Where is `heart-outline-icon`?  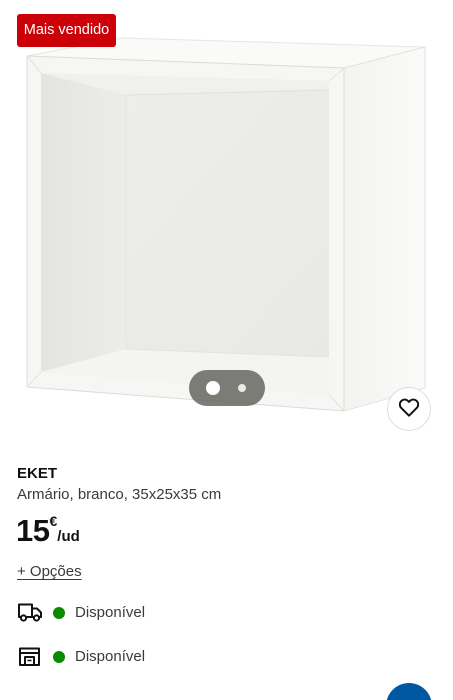
heart-outline-icon is located at coordinates (409, 409).